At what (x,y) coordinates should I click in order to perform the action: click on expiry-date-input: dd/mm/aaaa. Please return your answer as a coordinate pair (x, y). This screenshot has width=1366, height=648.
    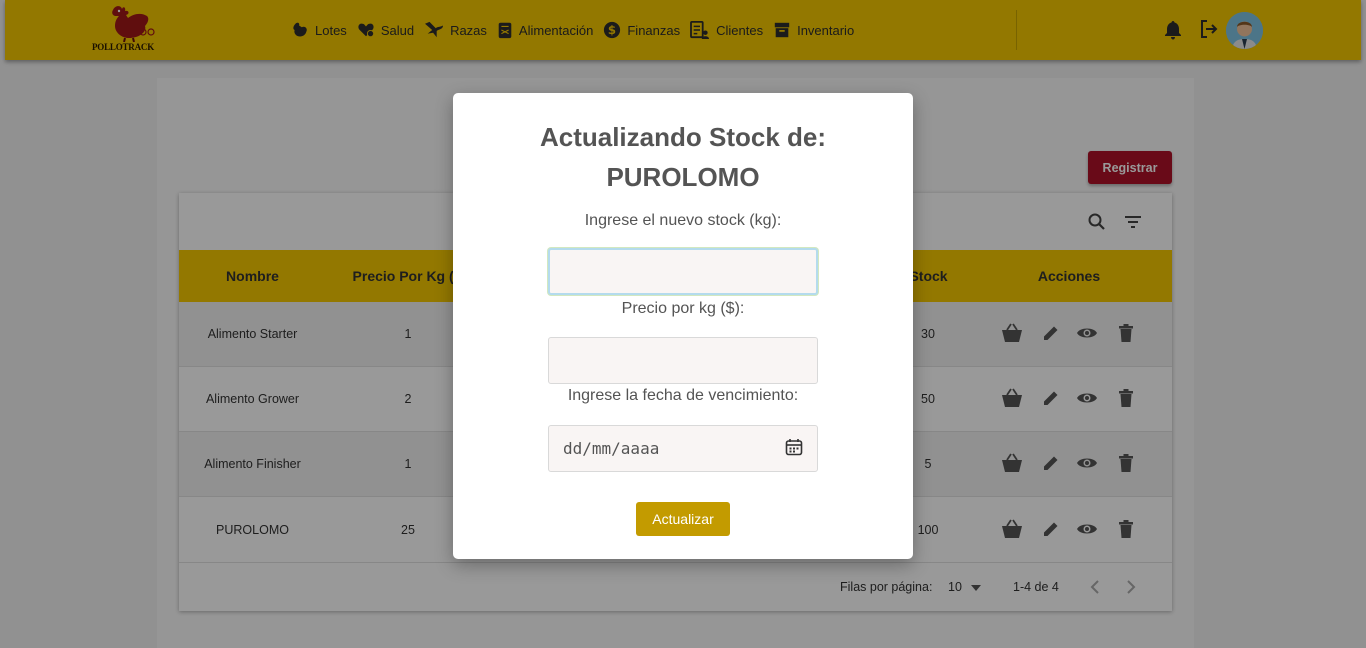
    Looking at the image, I should click on (683, 448).